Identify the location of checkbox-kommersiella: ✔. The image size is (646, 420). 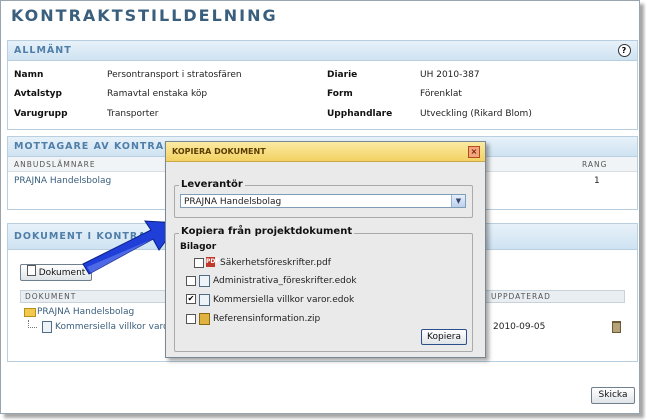
(191, 299).